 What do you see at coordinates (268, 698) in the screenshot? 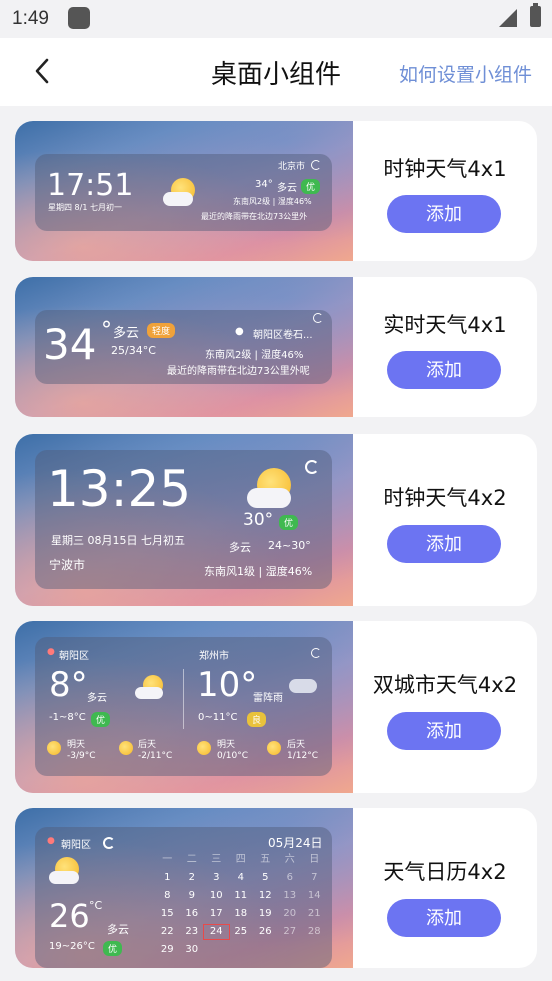
I see `city2-condition: 雷阵雨` at bounding box center [268, 698].